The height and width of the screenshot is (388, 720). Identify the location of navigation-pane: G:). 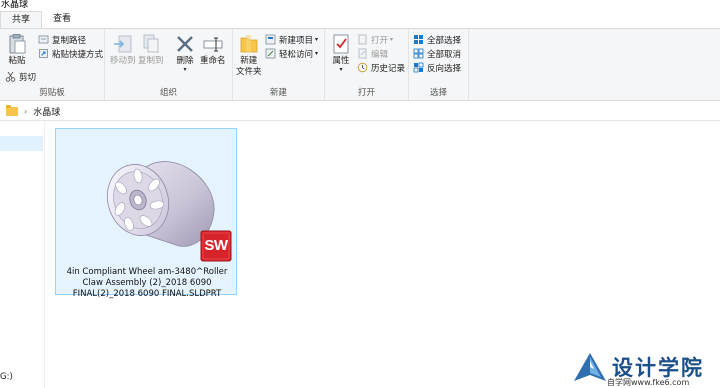
(22, 254).